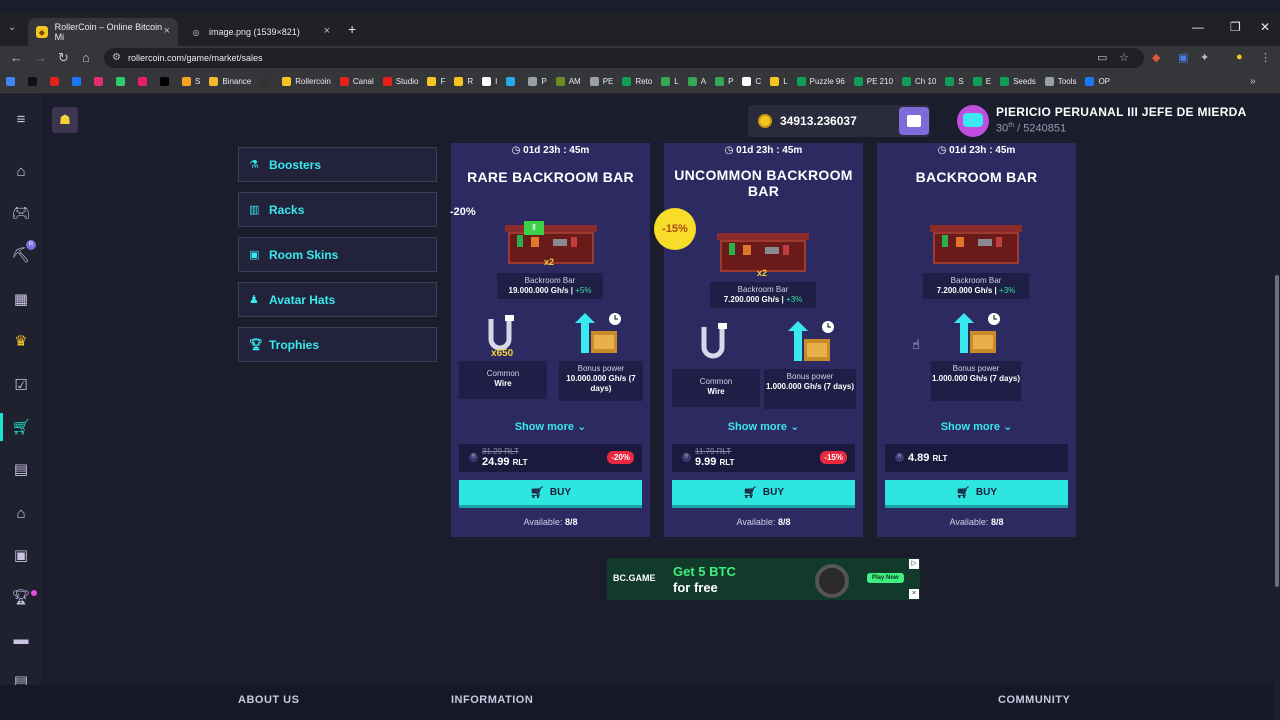 This screenshot has height=720, width=1280. I want to click on price-value: 24.99, so click(496, 462).